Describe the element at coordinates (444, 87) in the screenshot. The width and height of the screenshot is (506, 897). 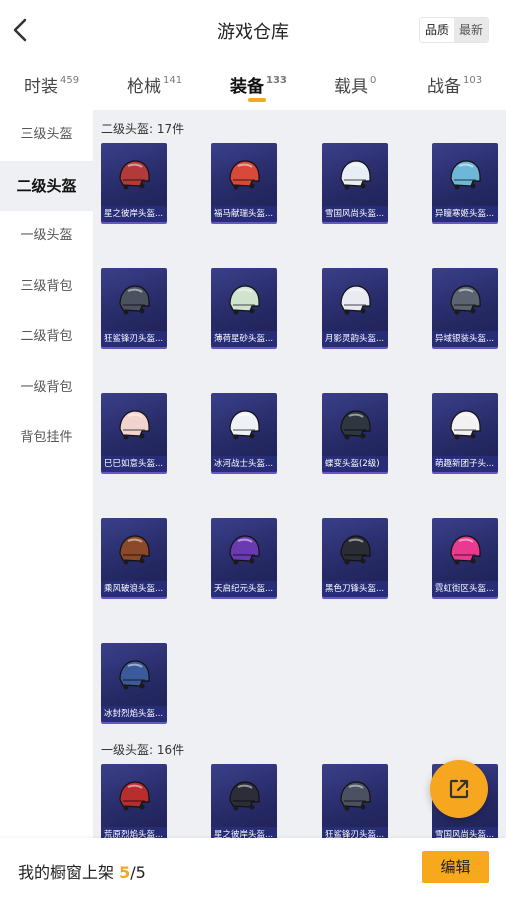
I see `tab-label: 战备` at that location.